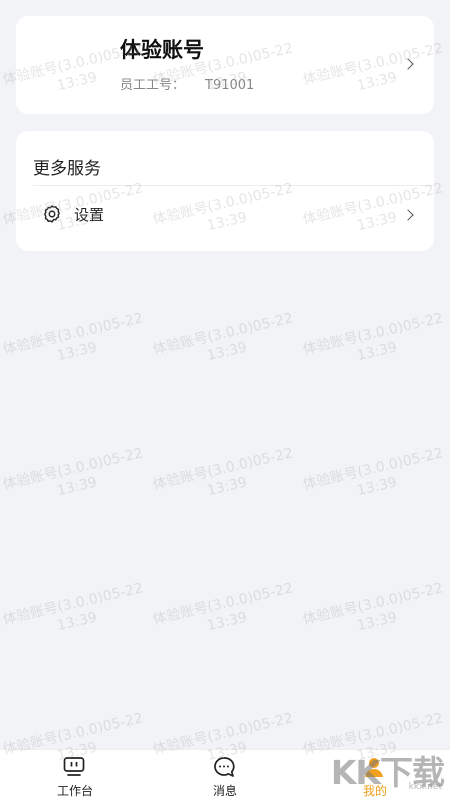  What do you see at coordinates (233, 185) in the screenshot?
I see `divider` at bounding box center [233, 185].